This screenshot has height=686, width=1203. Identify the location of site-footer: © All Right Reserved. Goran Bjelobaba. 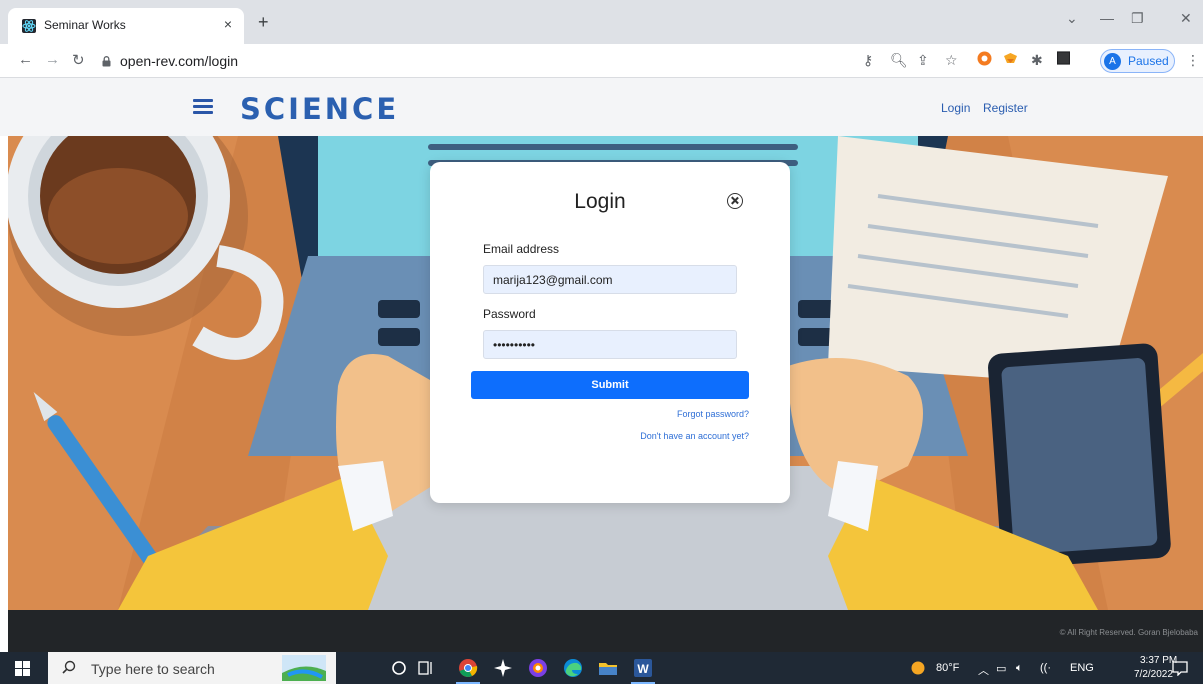
(605, 631).